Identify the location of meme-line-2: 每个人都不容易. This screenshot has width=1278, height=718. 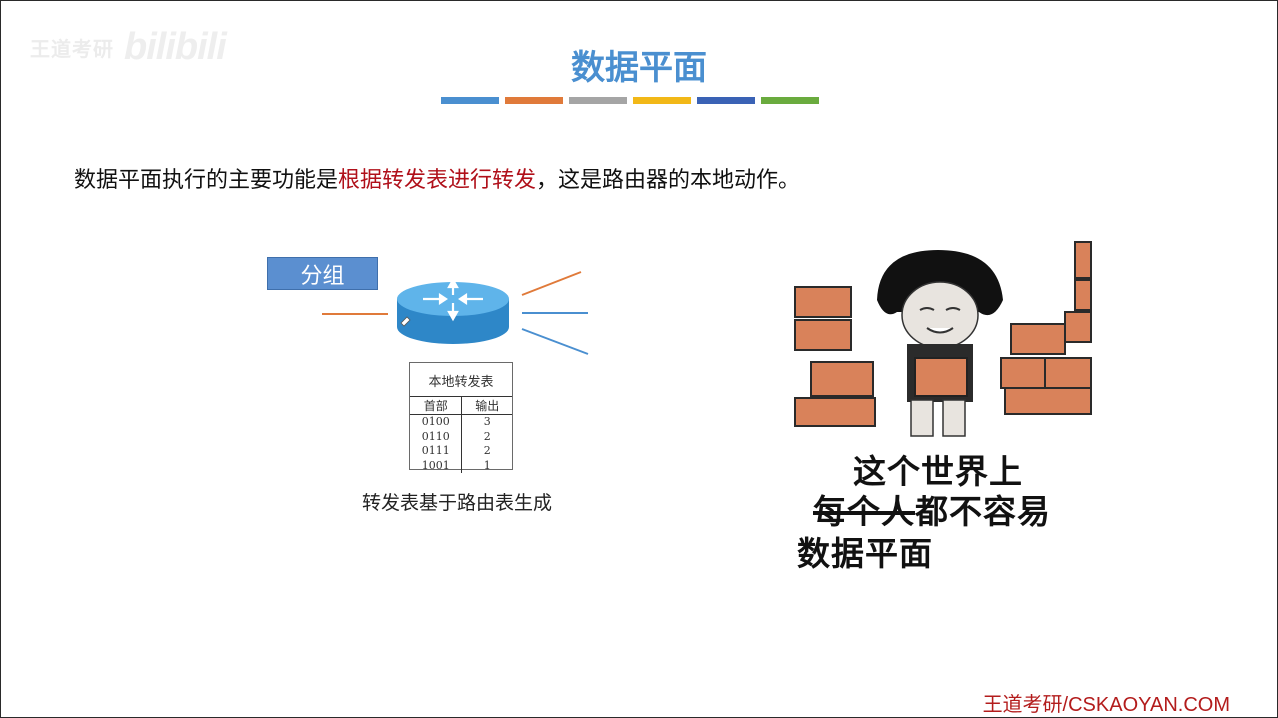
(932, 509).